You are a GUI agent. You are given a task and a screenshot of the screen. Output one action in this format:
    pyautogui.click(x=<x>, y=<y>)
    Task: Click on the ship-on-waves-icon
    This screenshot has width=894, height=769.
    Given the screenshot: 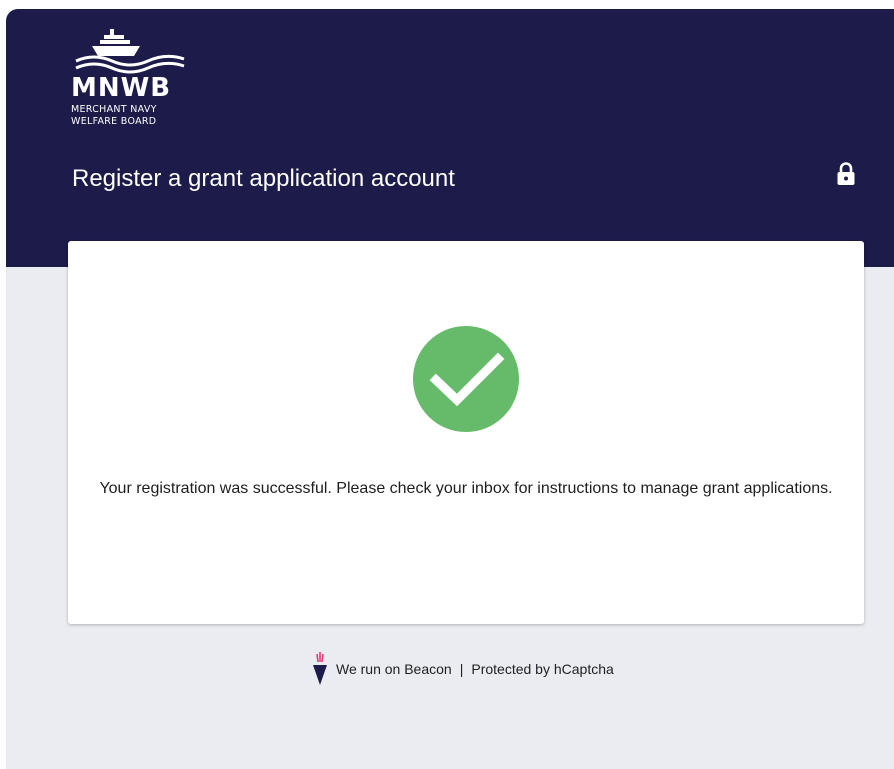 What is the action you would take?
    pyautogui.click(x=130, y=51)
    